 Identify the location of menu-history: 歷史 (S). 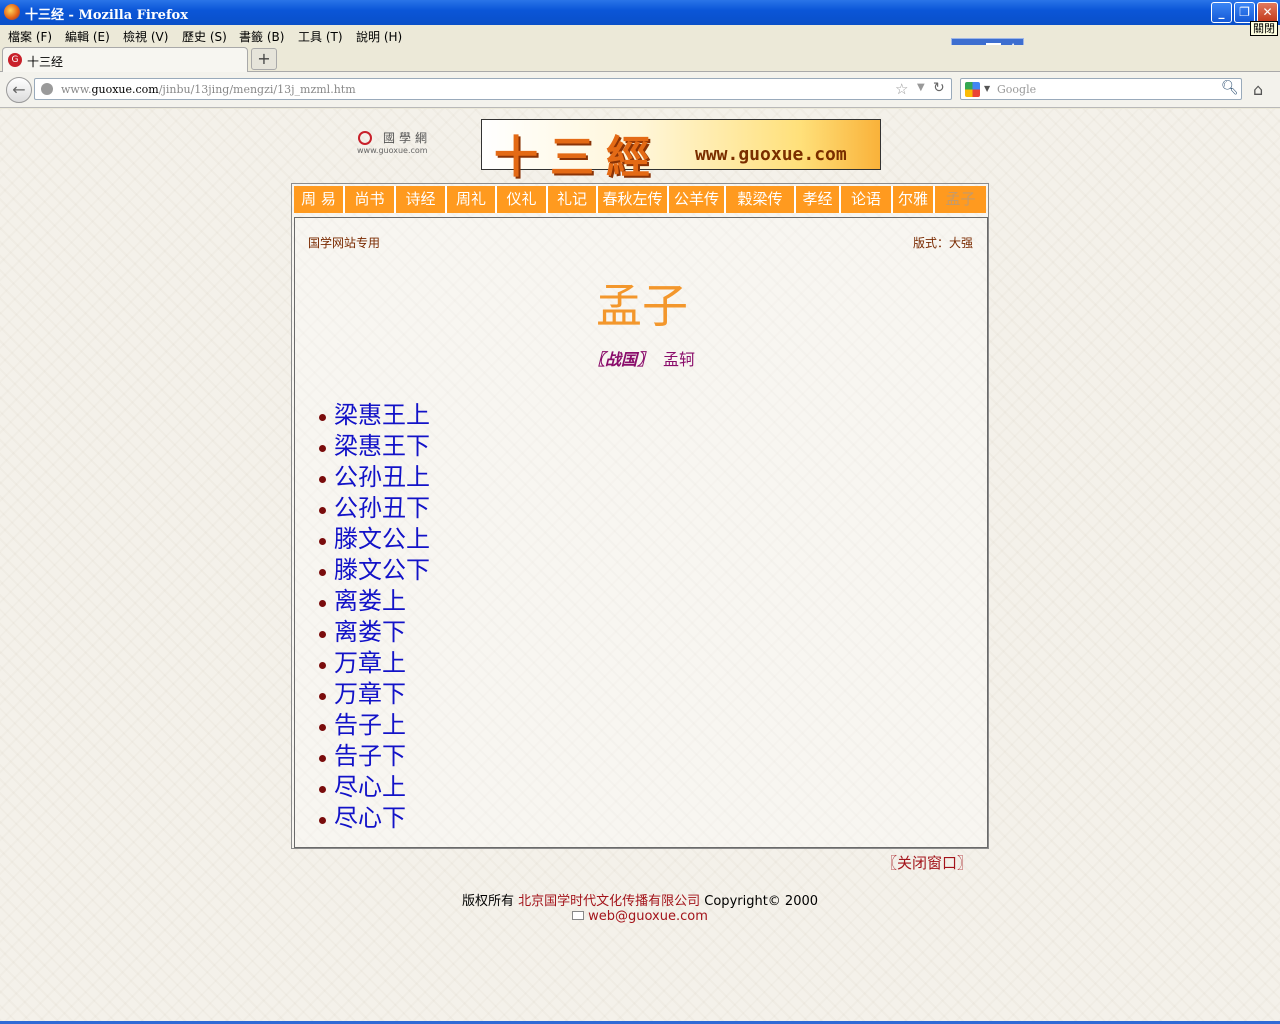
(204, 36).